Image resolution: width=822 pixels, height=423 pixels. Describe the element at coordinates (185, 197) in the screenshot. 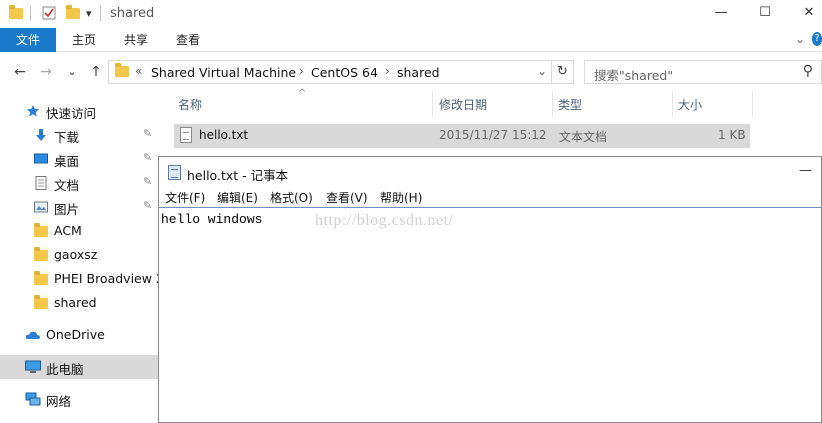

I see `menu-file: 文件(F)` at that location.